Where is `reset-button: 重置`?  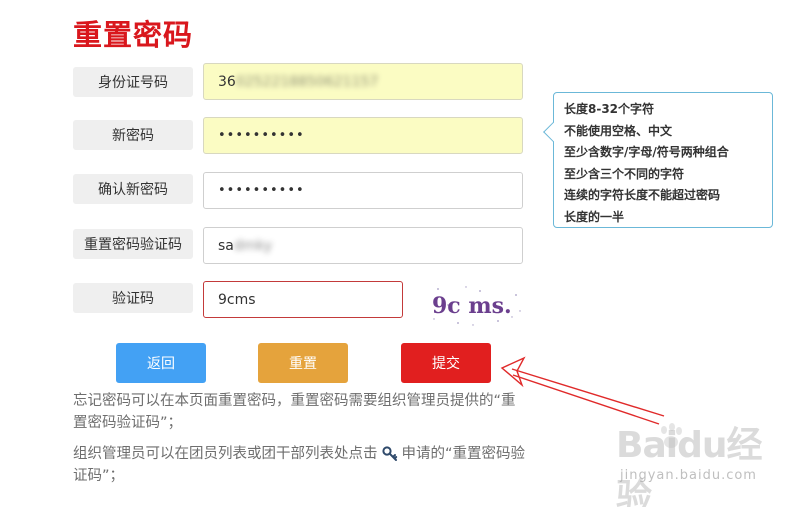
reset-button: 重置 is located at coordinates (303, 363).